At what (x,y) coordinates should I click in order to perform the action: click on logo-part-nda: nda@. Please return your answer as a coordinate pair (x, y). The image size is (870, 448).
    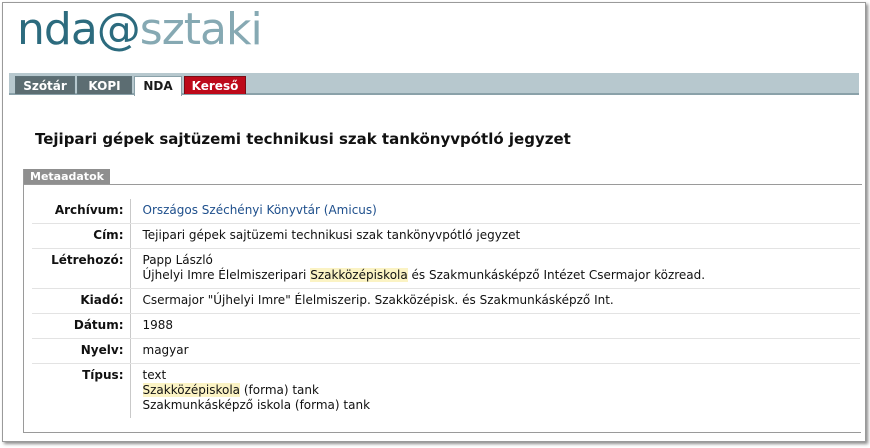
    Looking at the image, I should click on (79, 29).